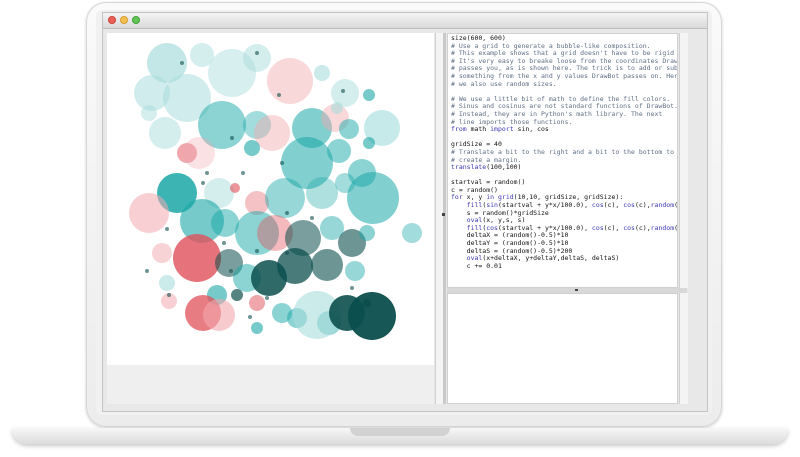 Image resolution: width=800 pixels, height=457 pixels. Describe the element at coordinates (562, 348) in the screenshot. I see `output-console` at that location.